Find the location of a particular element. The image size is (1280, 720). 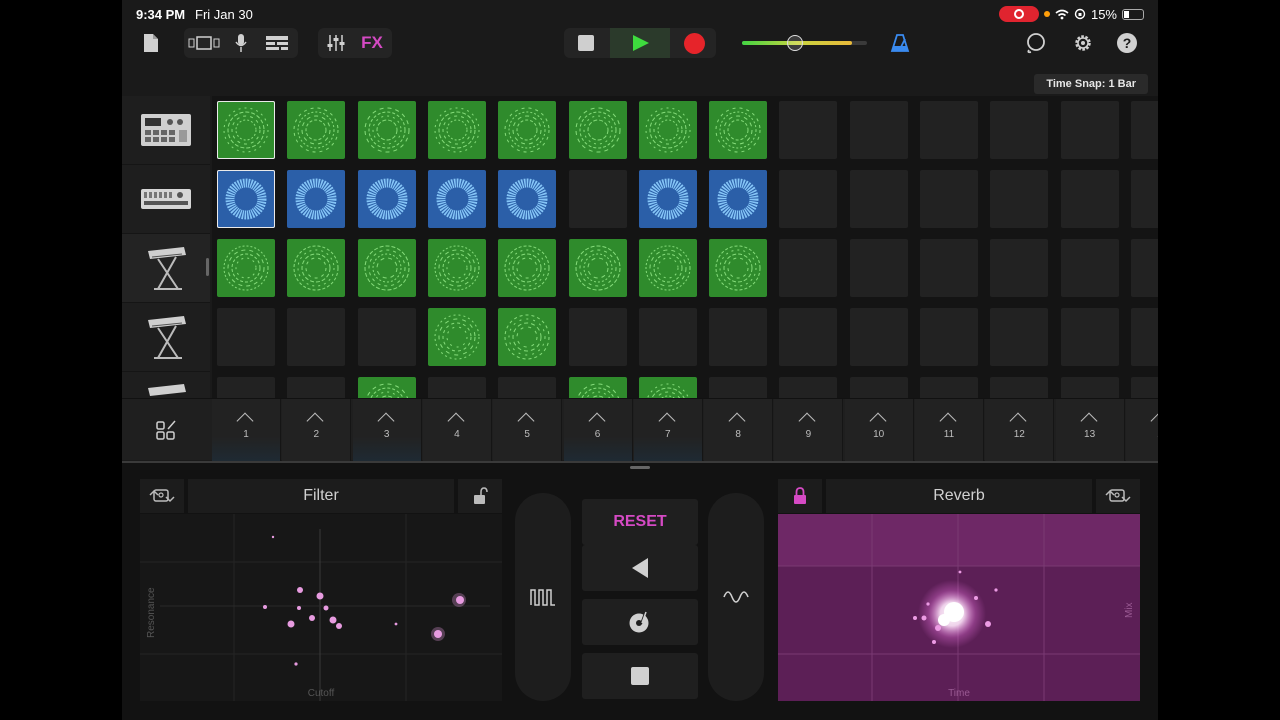

microphone-icon is located at coordinates (241, 43).